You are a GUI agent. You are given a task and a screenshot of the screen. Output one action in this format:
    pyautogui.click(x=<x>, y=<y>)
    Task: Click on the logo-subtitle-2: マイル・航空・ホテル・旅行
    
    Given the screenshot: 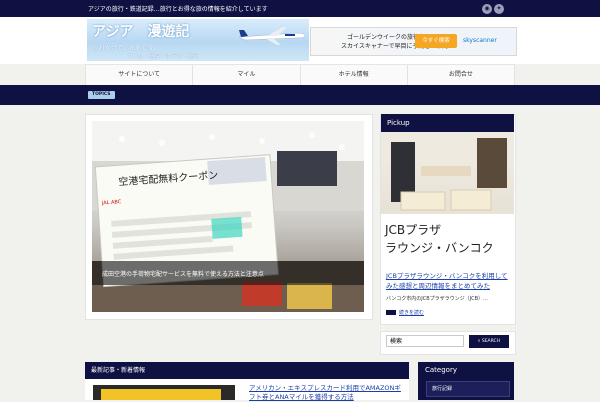 What is the action you would take?
    pyautogui.click(x=163, y=57)
    